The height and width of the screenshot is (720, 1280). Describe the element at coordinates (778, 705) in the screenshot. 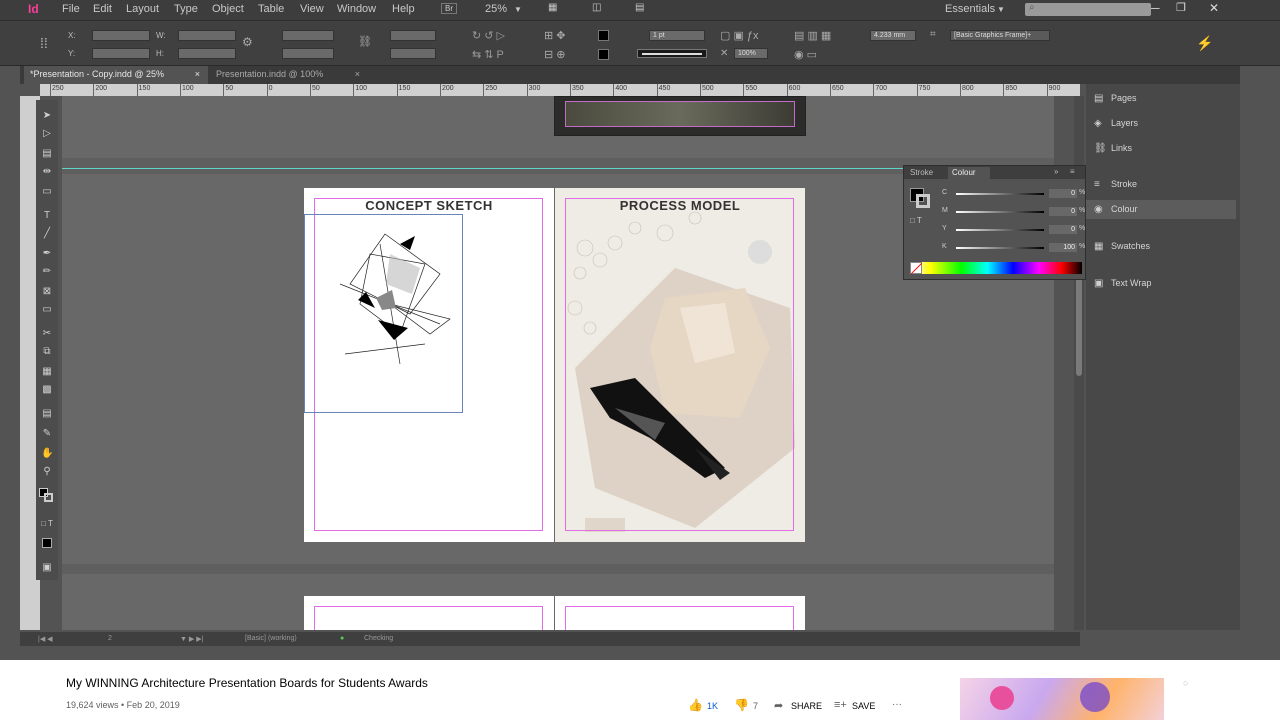

I see `share-icon: ➦` at that location.